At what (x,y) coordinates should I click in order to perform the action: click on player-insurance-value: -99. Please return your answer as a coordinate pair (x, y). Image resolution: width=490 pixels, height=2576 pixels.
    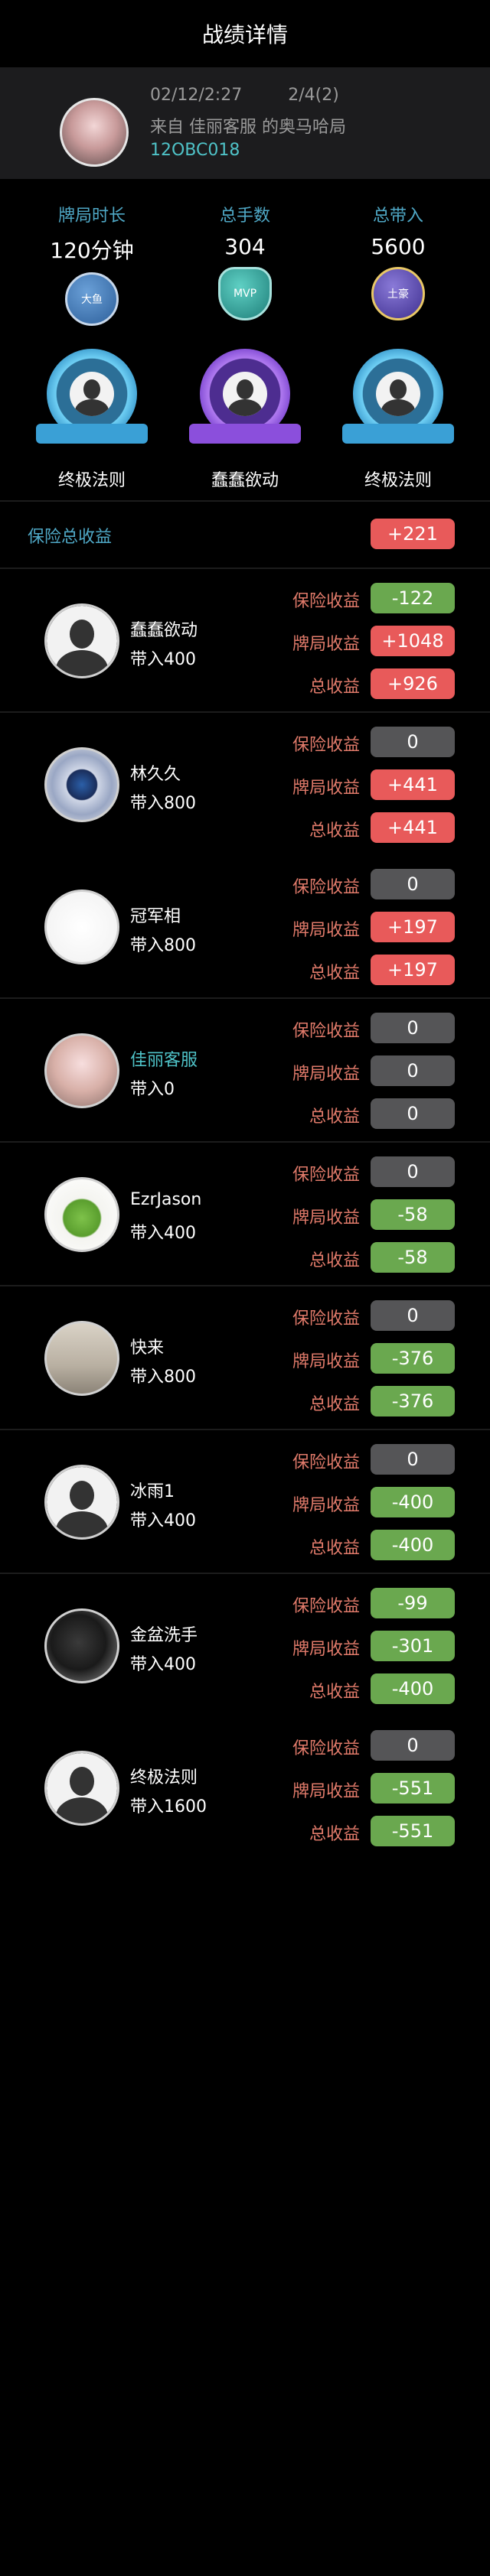
    Looking at the image, I should click on (413, 1603).